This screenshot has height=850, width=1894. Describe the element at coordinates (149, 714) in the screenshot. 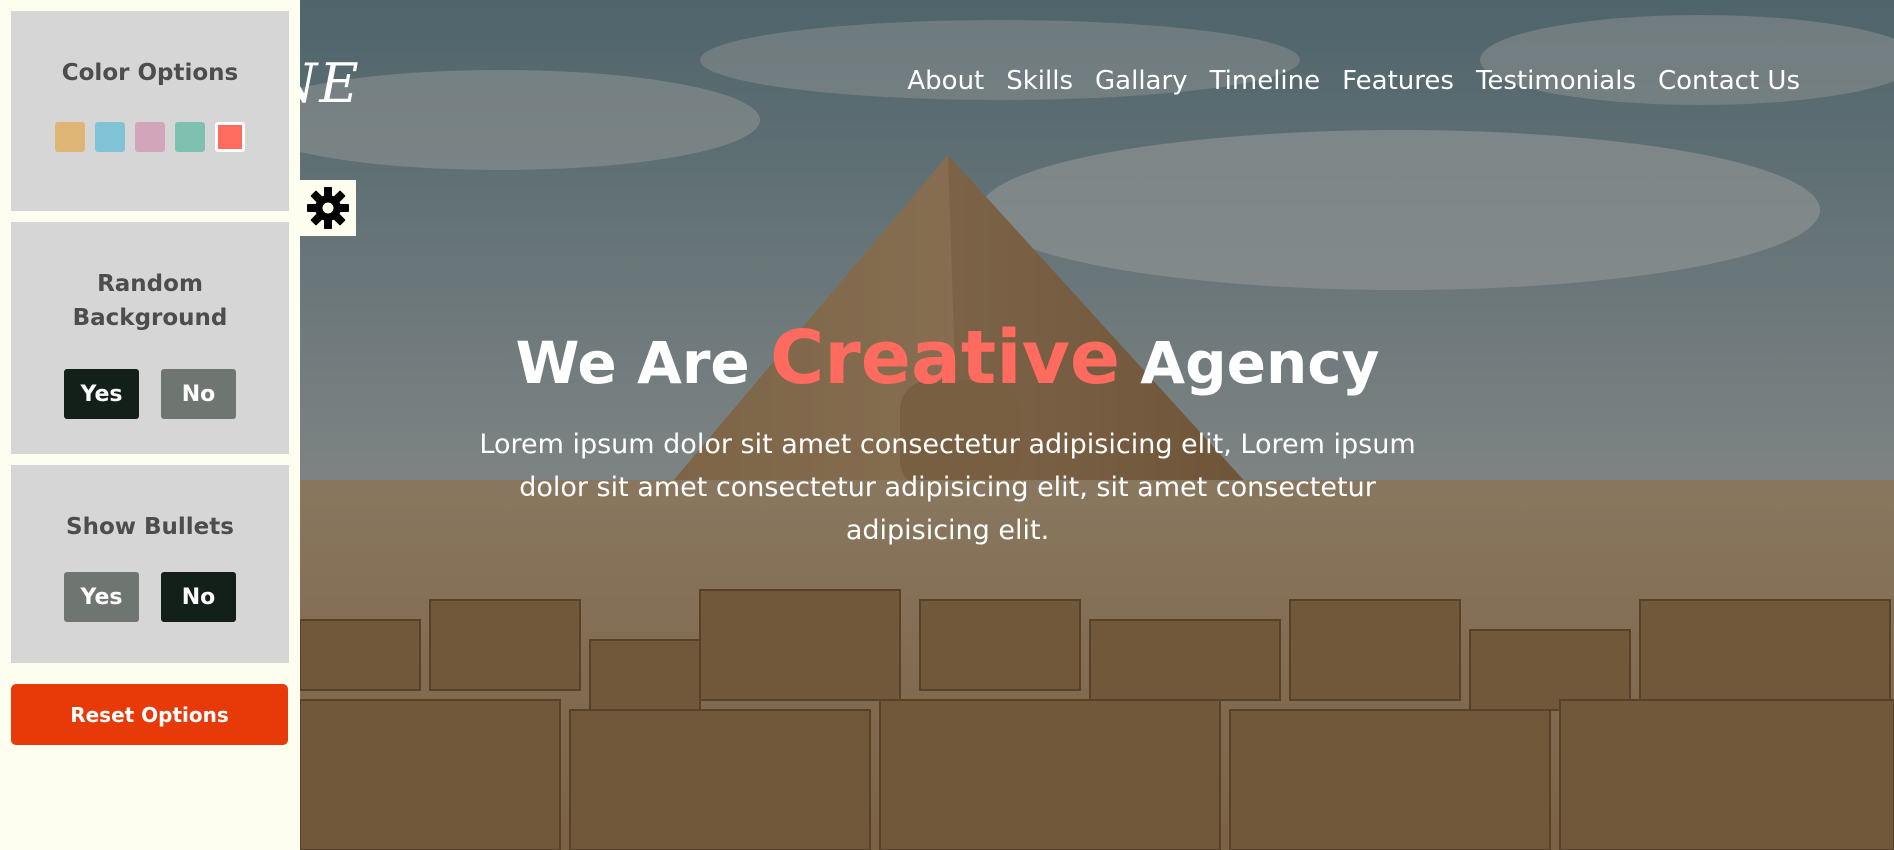

I see `reset-options-button: Reset Options` at that location.